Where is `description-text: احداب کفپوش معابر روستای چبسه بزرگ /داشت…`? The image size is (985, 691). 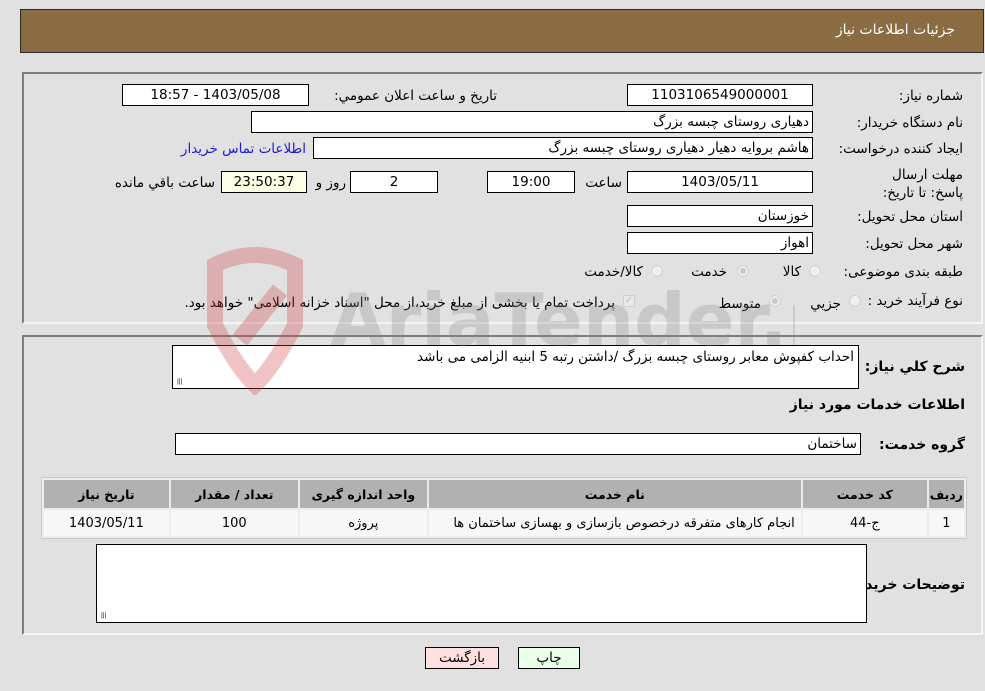
description-text: احداب کفپوش معابر روستای چبسه بزرگ /داشت… is located at coordinates (635, 357).